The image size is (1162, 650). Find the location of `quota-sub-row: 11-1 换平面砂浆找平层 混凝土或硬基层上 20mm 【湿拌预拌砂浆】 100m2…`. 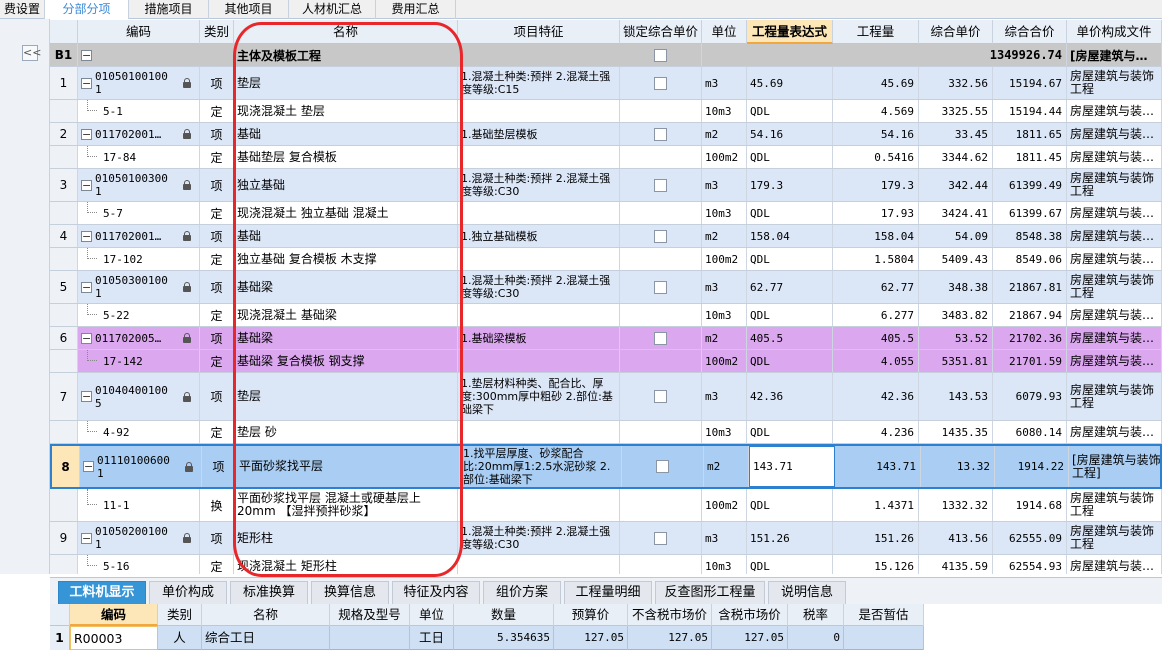

quota-sub-row: 11-1 换平面砂浆找平层 混凝土或硬基层上 20mm 【湿拌预拌砂浆】 100m2… is located at coordinates (606, 505).